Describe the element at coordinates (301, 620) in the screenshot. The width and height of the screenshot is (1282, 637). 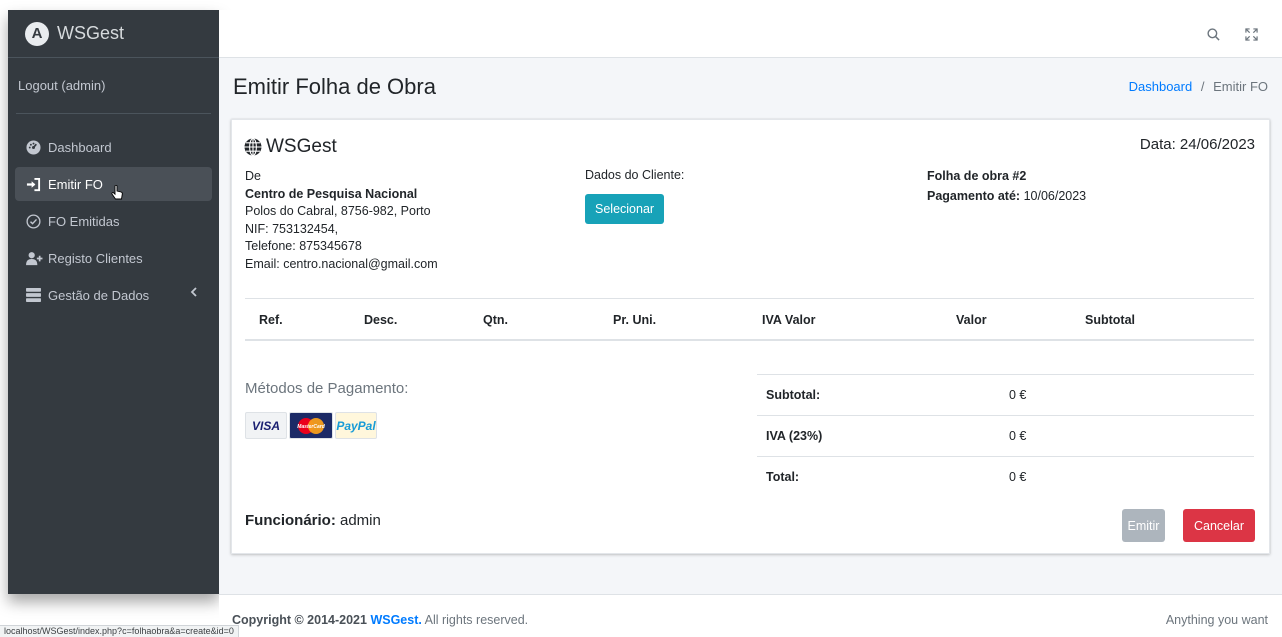
I see `copyright-text: Copyright © 2014-2021` at that location.